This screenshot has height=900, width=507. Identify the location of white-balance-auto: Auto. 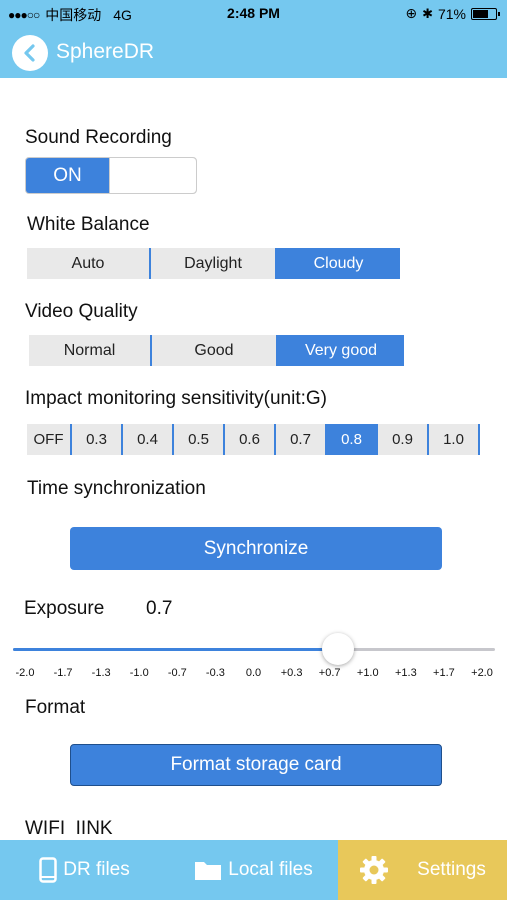
(89, 263).